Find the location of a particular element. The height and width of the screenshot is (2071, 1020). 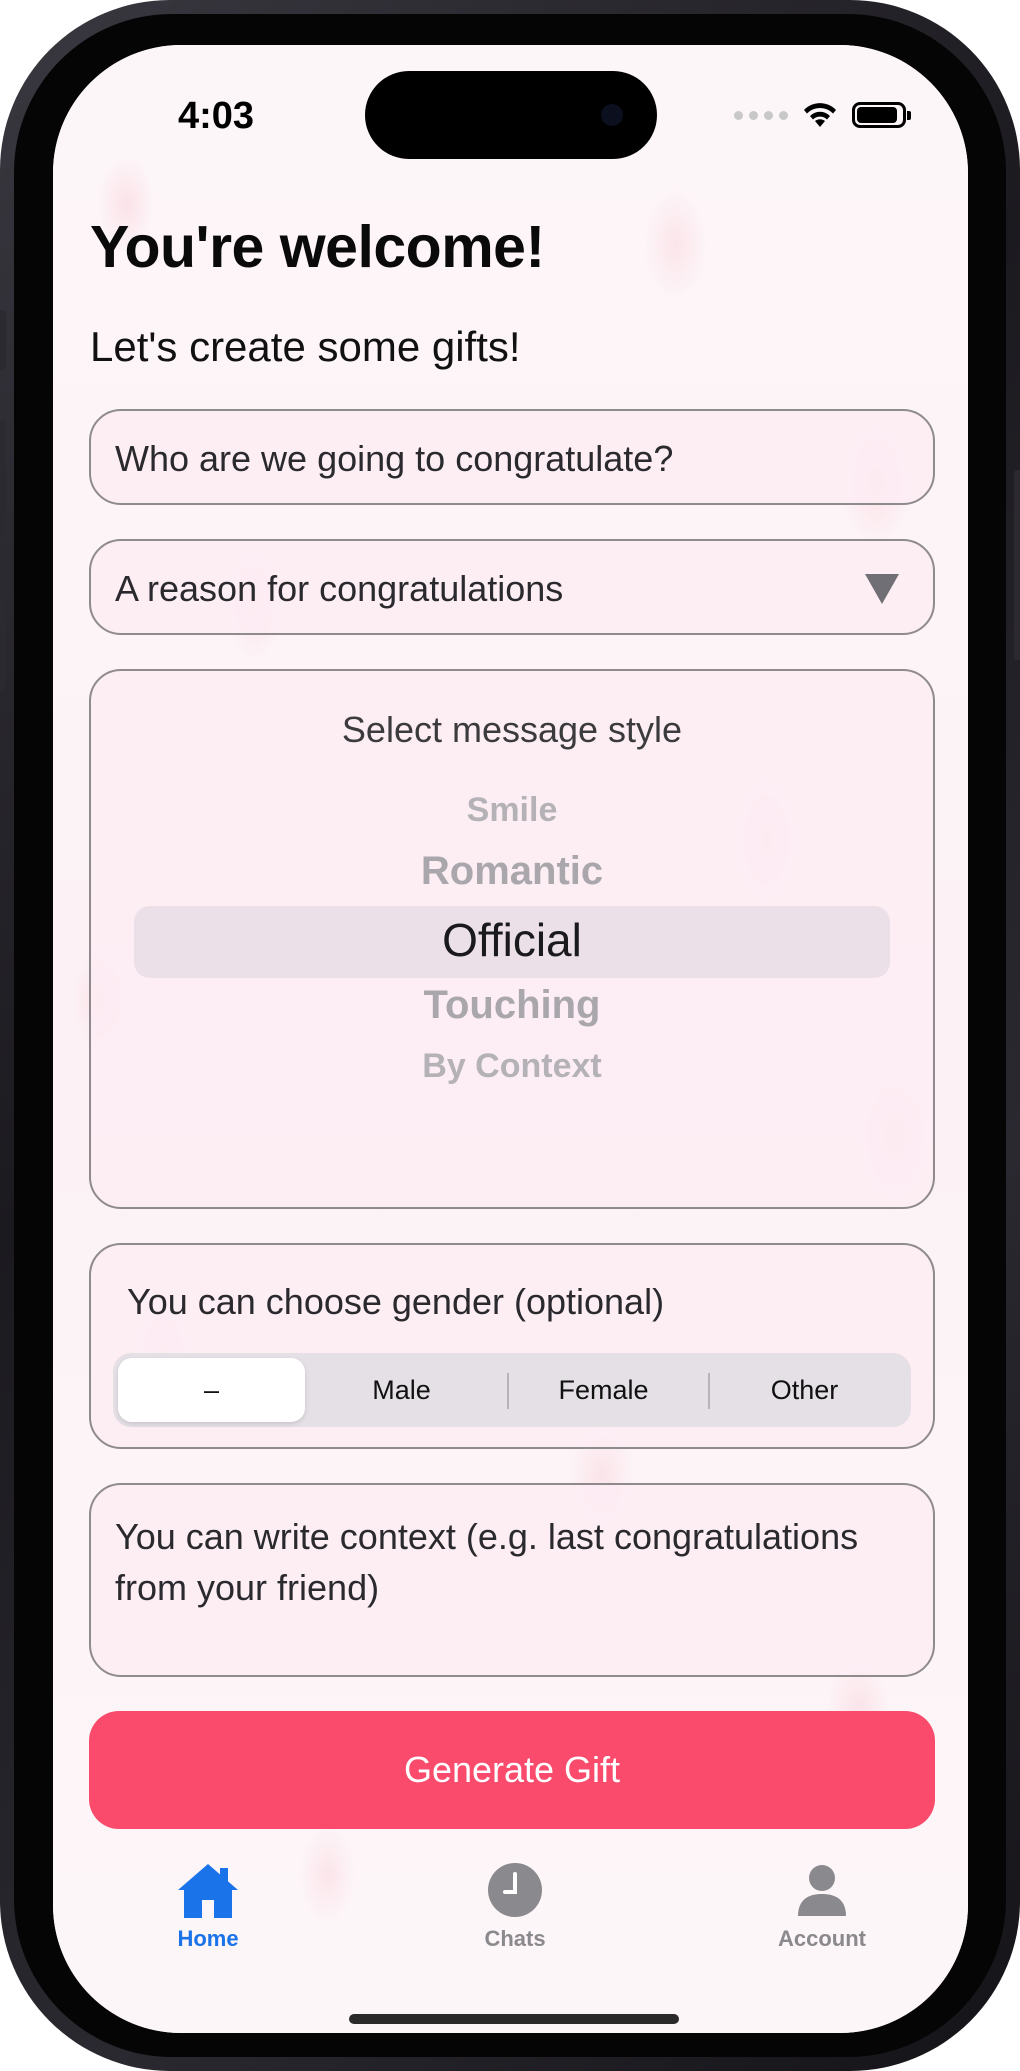

status-bar: 4:03 is located at coordinates (510, 110).